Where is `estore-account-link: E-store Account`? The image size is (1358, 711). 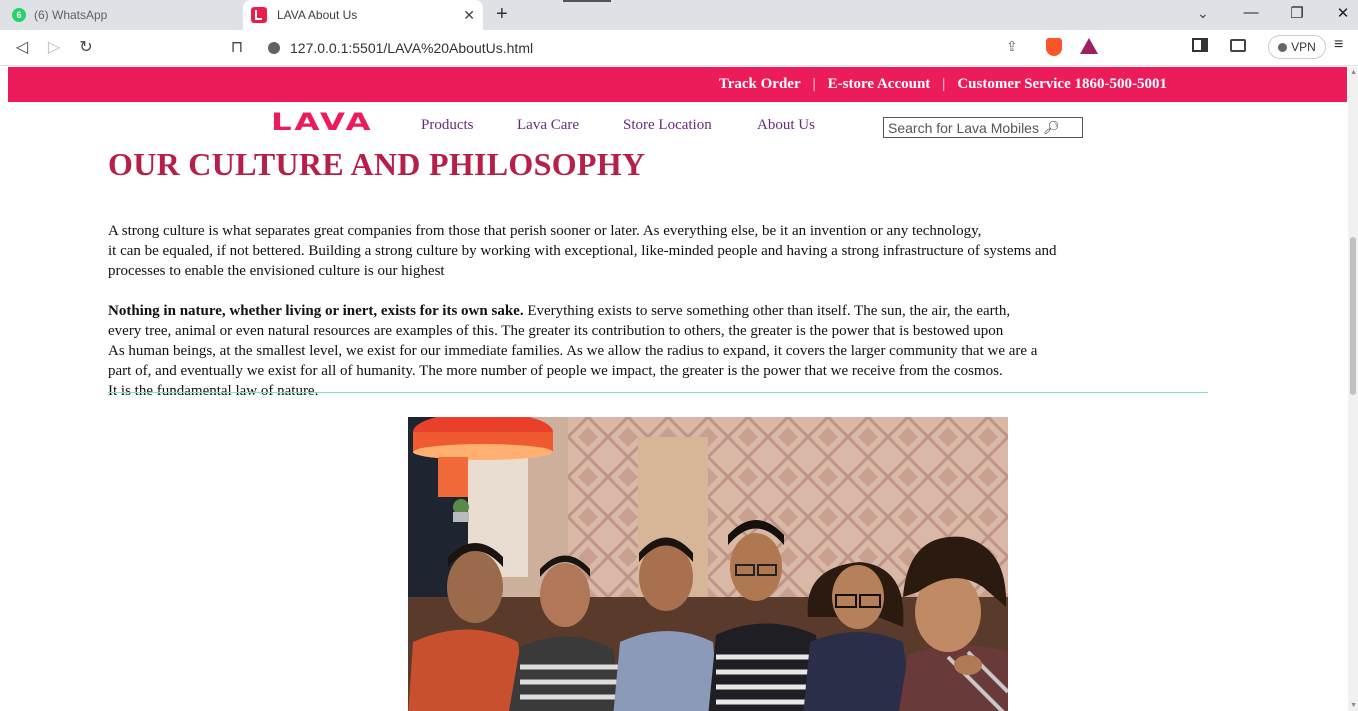 estore-account-link: E-store Account is located at coordinates (879, 84).